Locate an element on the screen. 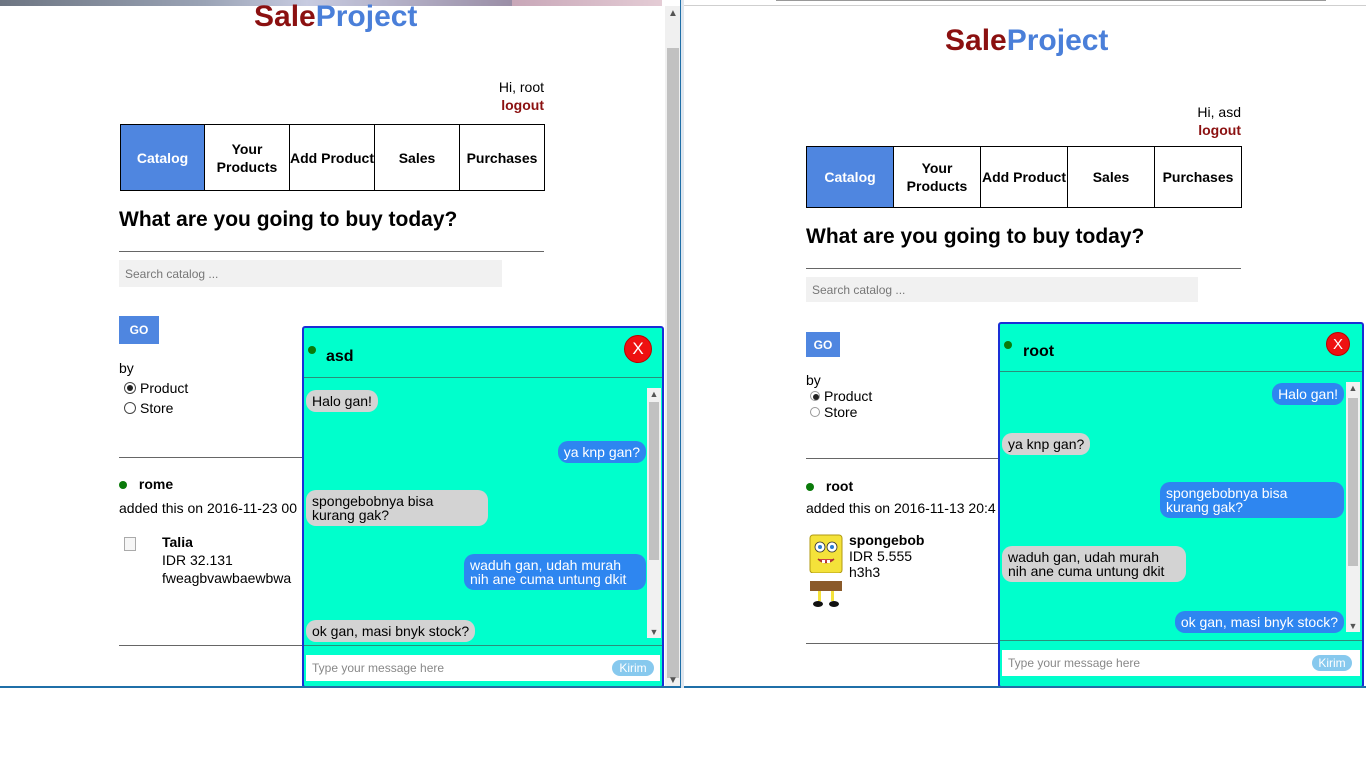 The image size is (1366, 768). top-border is located at coordinates (1025, 3).